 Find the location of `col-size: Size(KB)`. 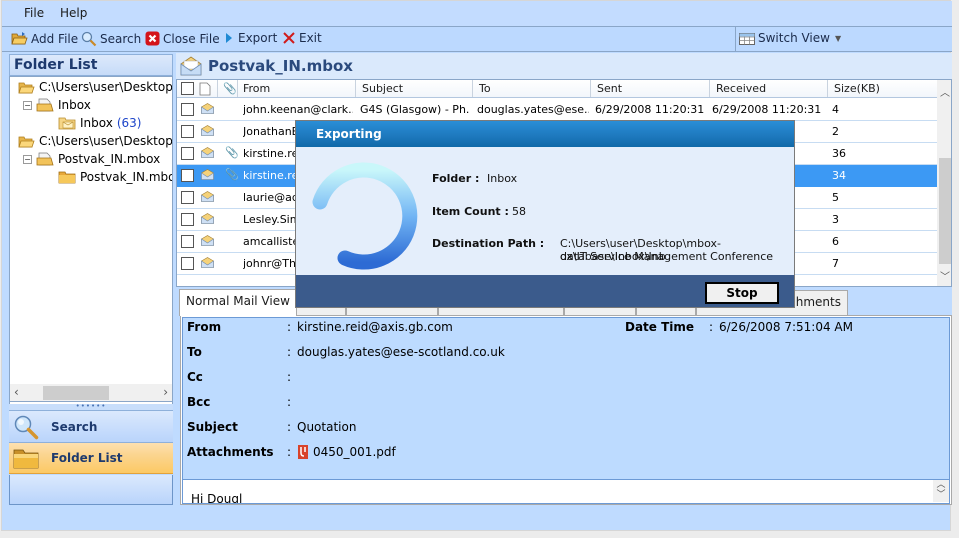

col-size: Size(KB) is located at coordinates (857, 88).